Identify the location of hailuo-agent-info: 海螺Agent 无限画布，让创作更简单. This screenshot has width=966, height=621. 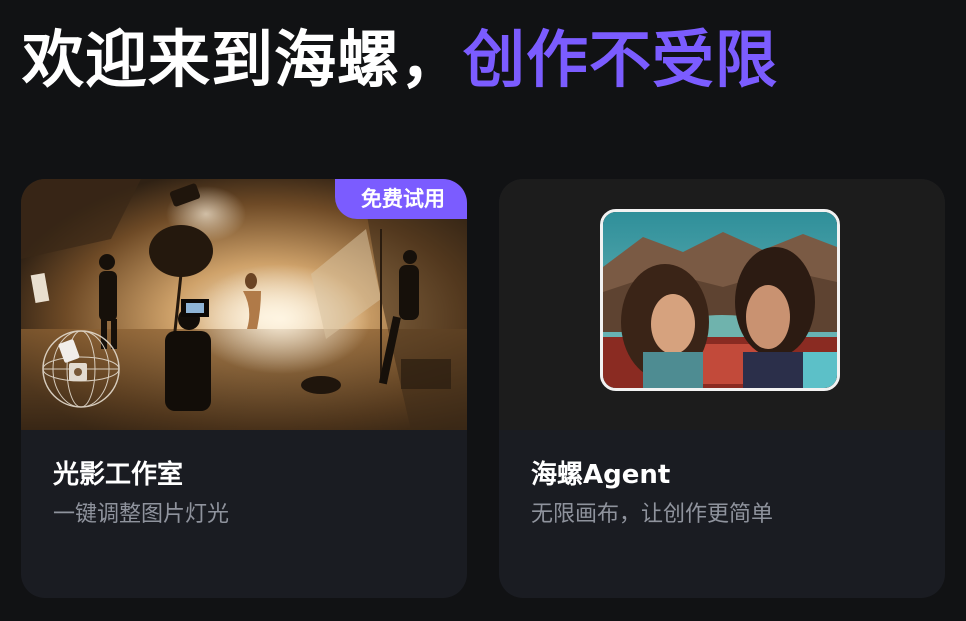
(652, 494).